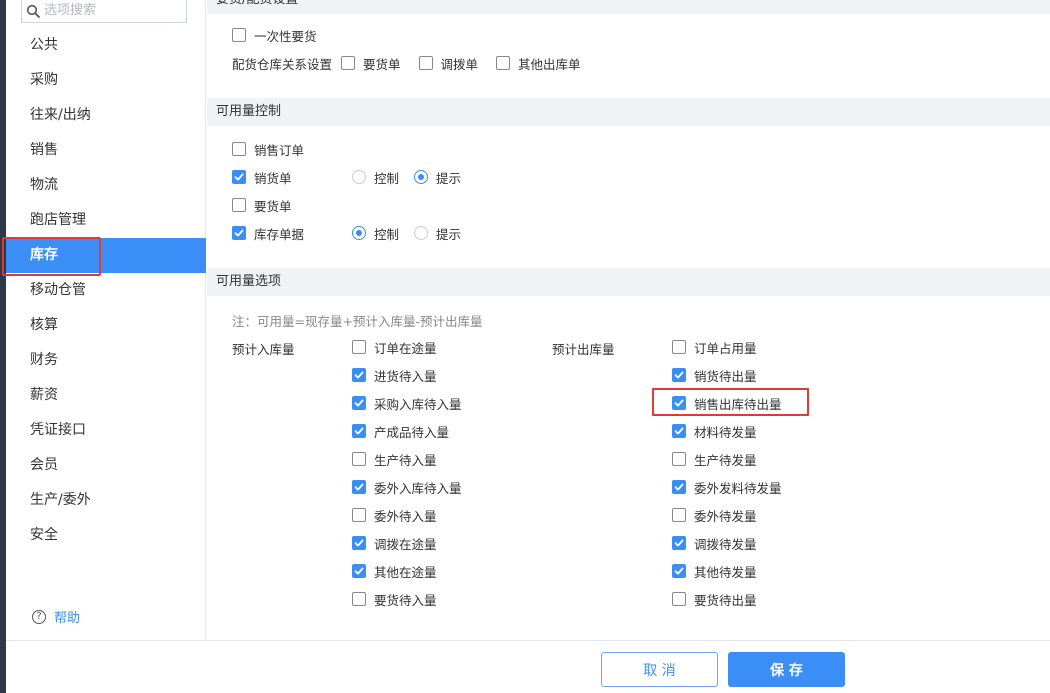  Describe the element at coordinates (628, 7) in the screenshot. I see `section-header-allocation: 要货/配货设置` at that location.